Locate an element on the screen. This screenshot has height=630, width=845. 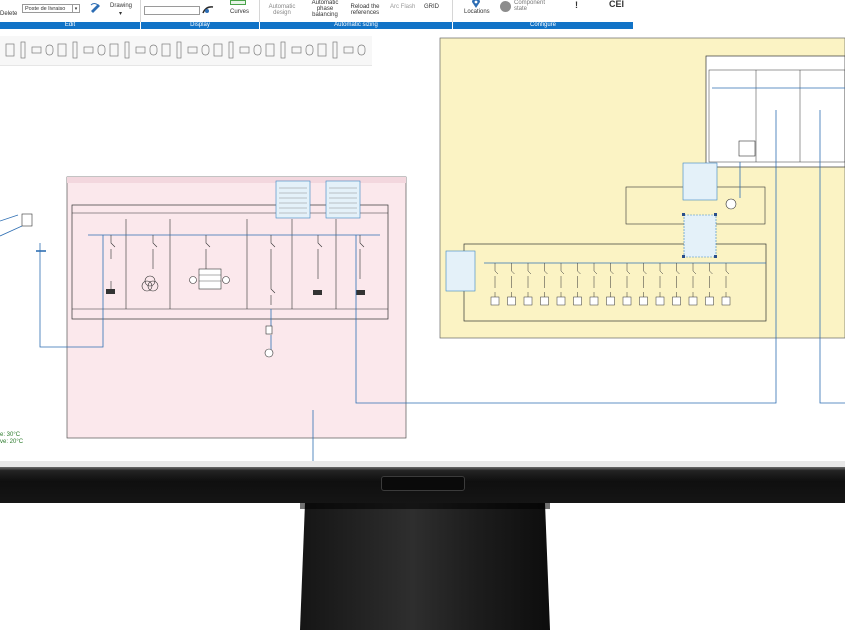
info-icon: ! is located at coordinates (576, 5).